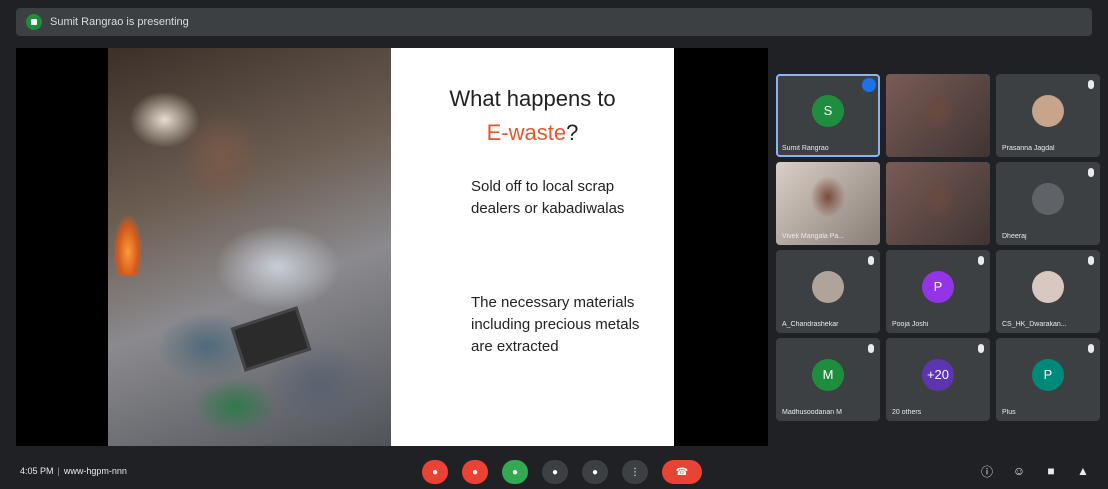 The width and height of the screenshot is (1108, 489). Describe the element at coordinates (37, 471) in the screenshot. I see `meeting-time: 4:05 PM` at that location.